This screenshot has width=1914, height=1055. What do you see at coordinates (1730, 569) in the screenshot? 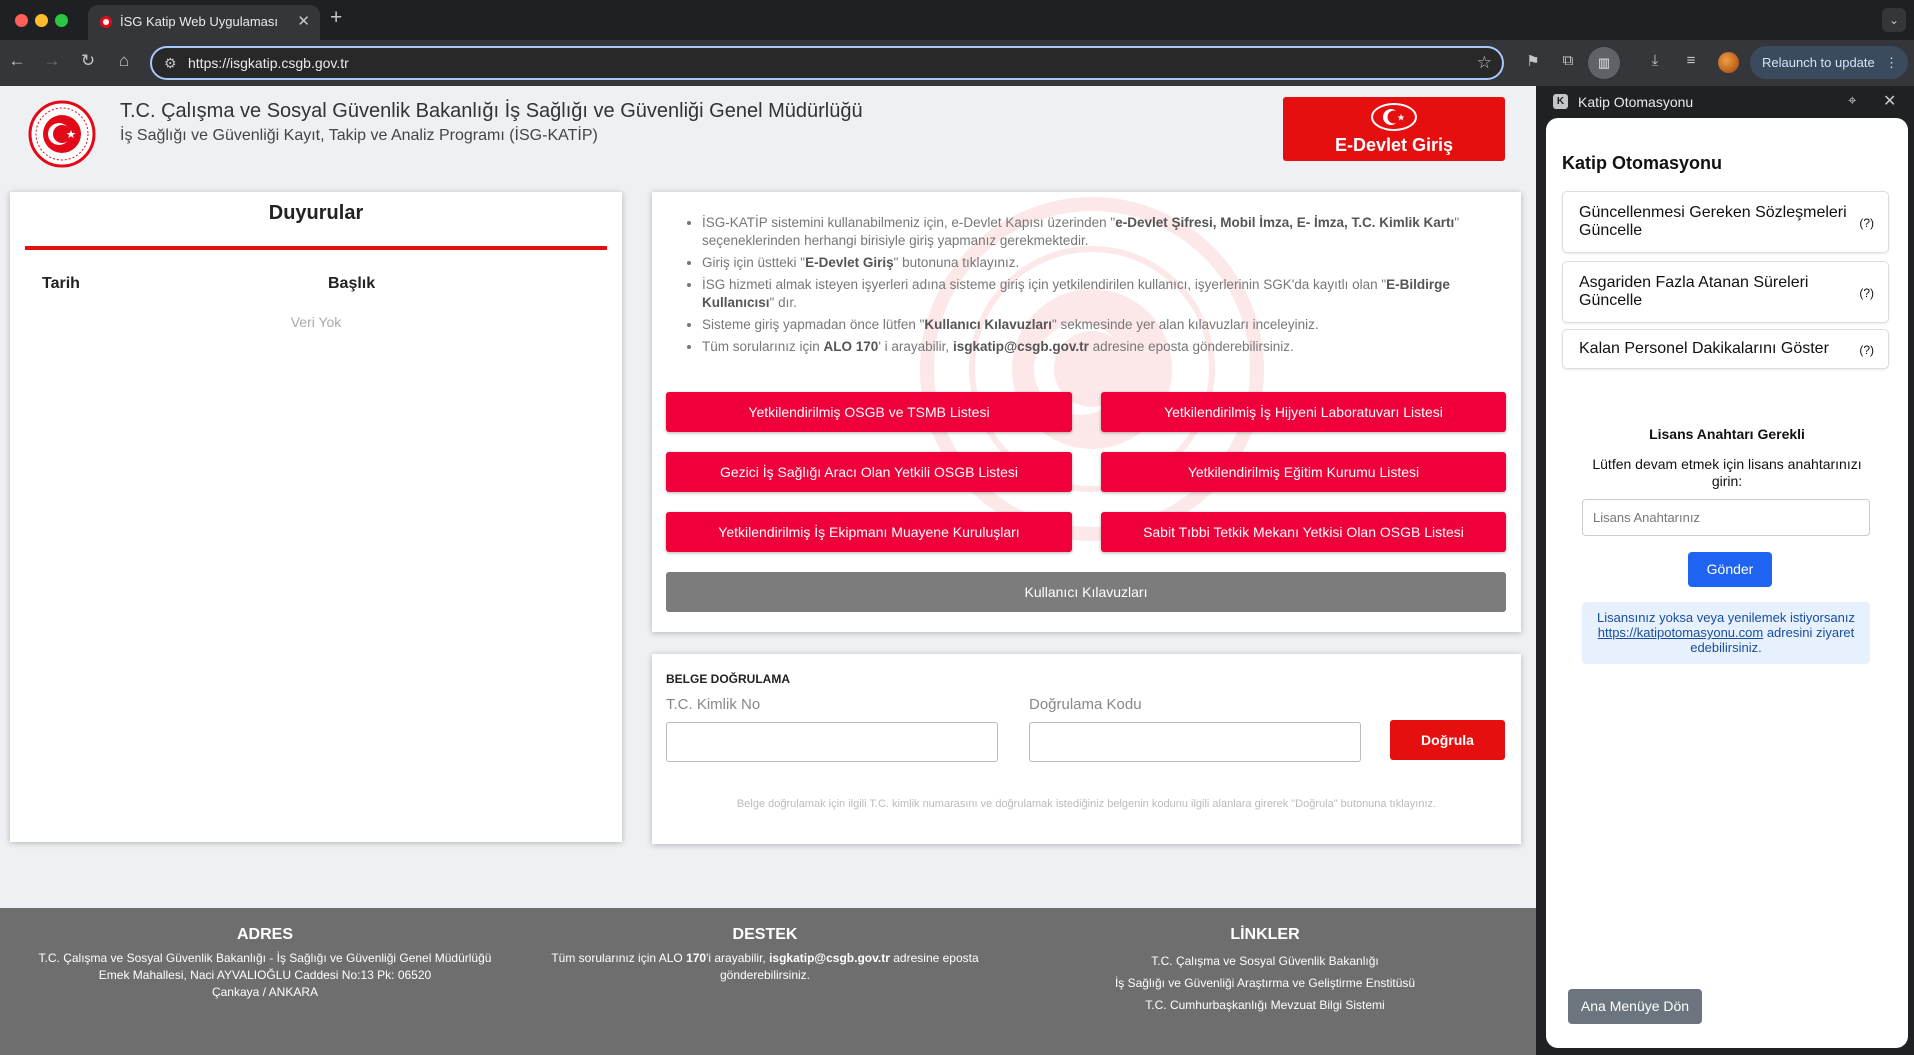
I see `send-license-button: Gönder` at bounding box center [1730, 569].